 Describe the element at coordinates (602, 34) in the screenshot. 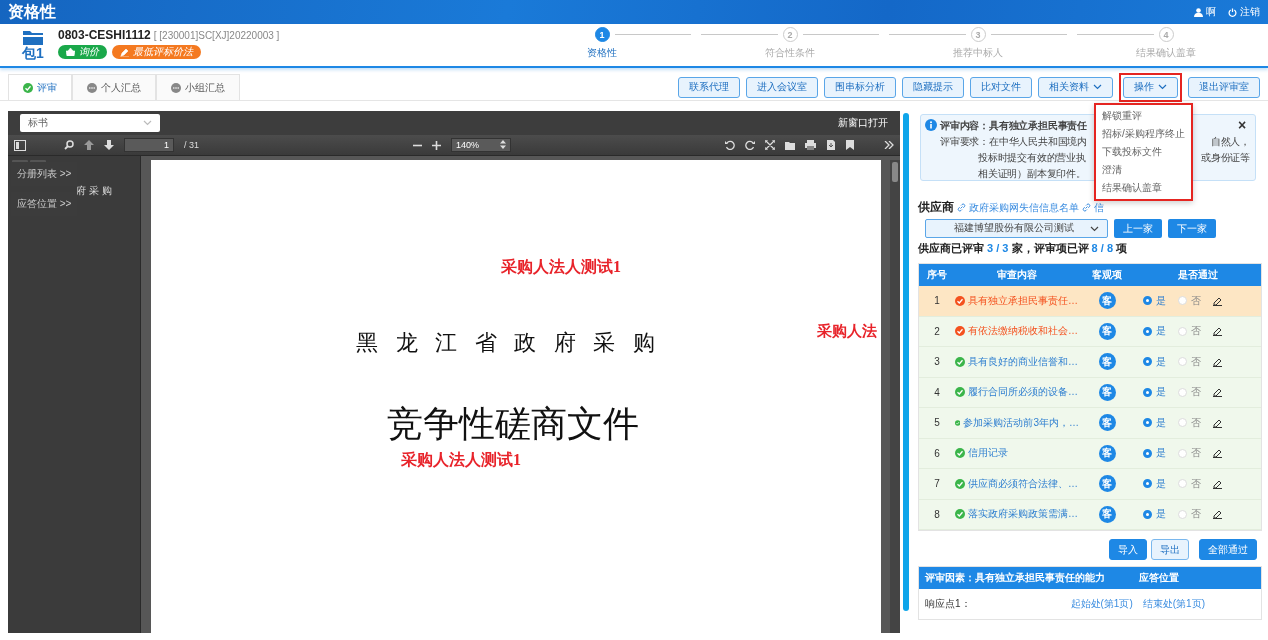

I see `step-number: 1` at that location.